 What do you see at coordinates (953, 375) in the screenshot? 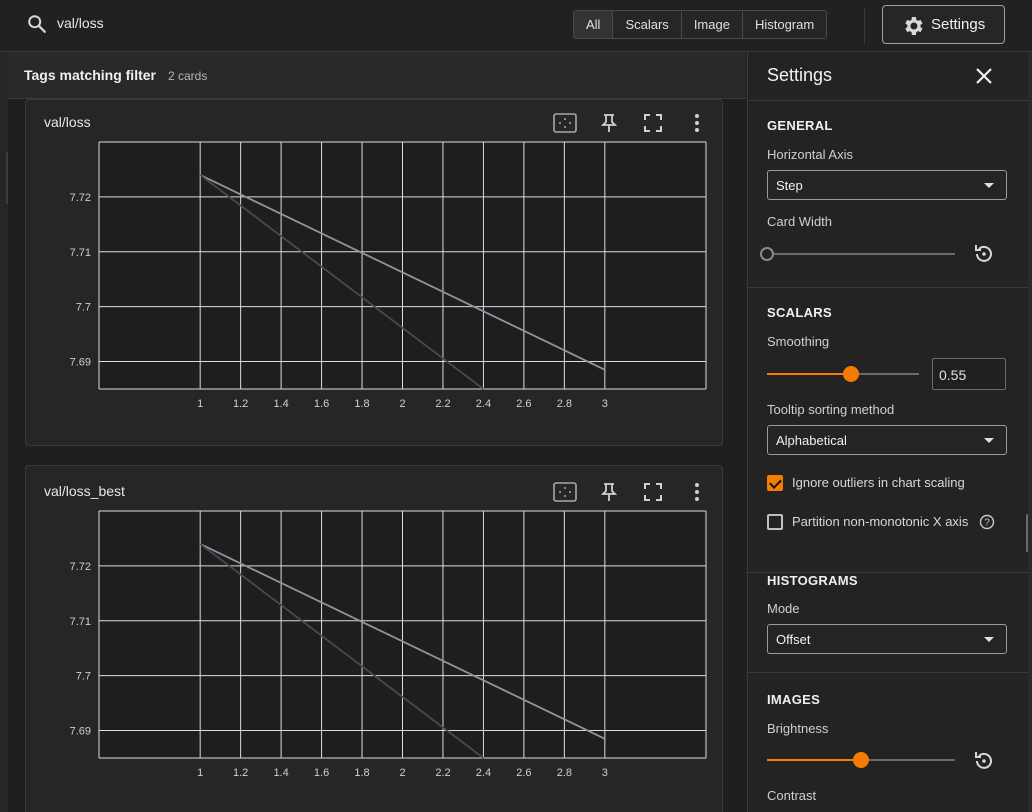
I see `smoothing-value: 0.55` at bounding box center [953, 375].